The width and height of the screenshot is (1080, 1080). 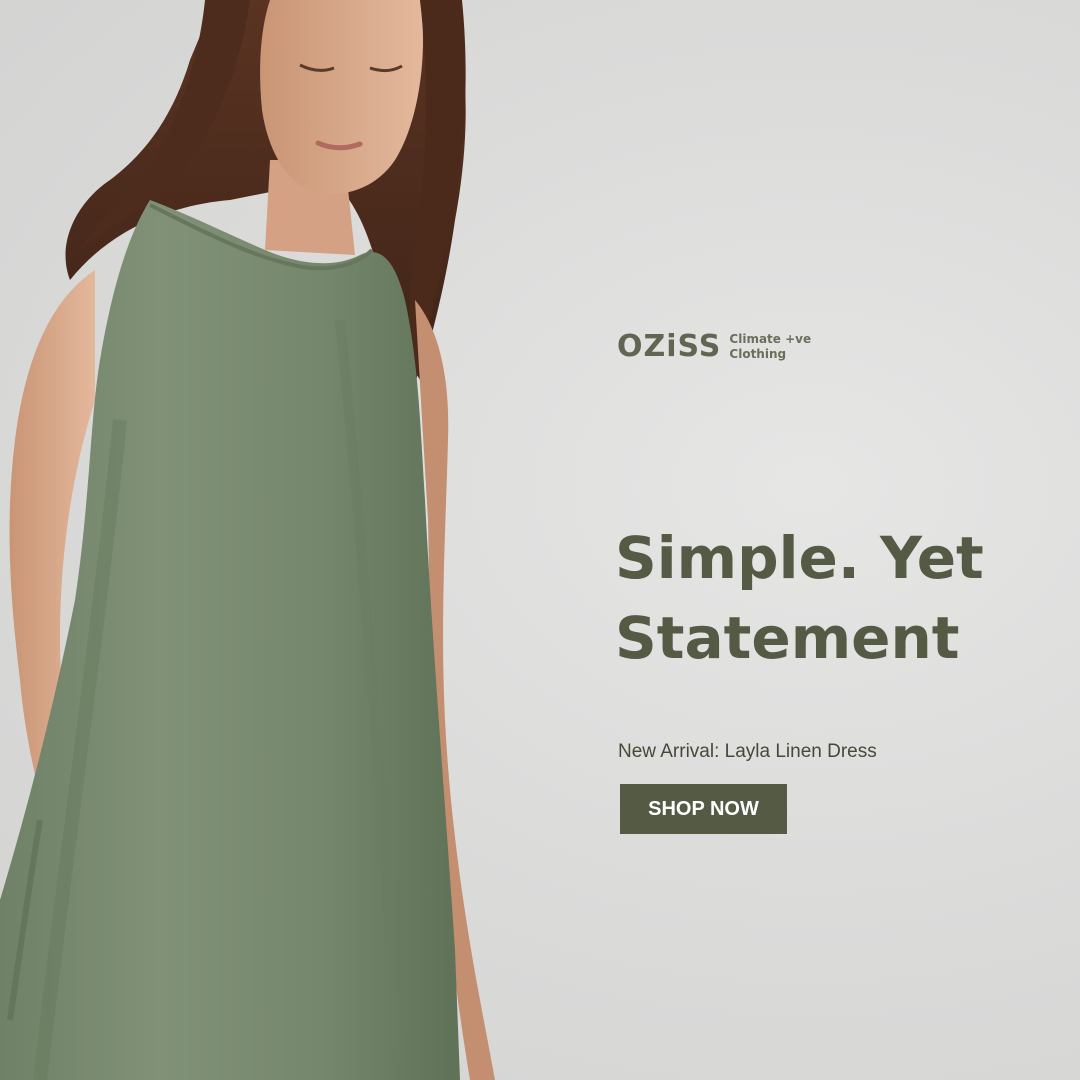 What do you see at coordinates (669, 346) in the screenshot?
I see `brand-name: OZiSS` at bounding box center [669, 346].